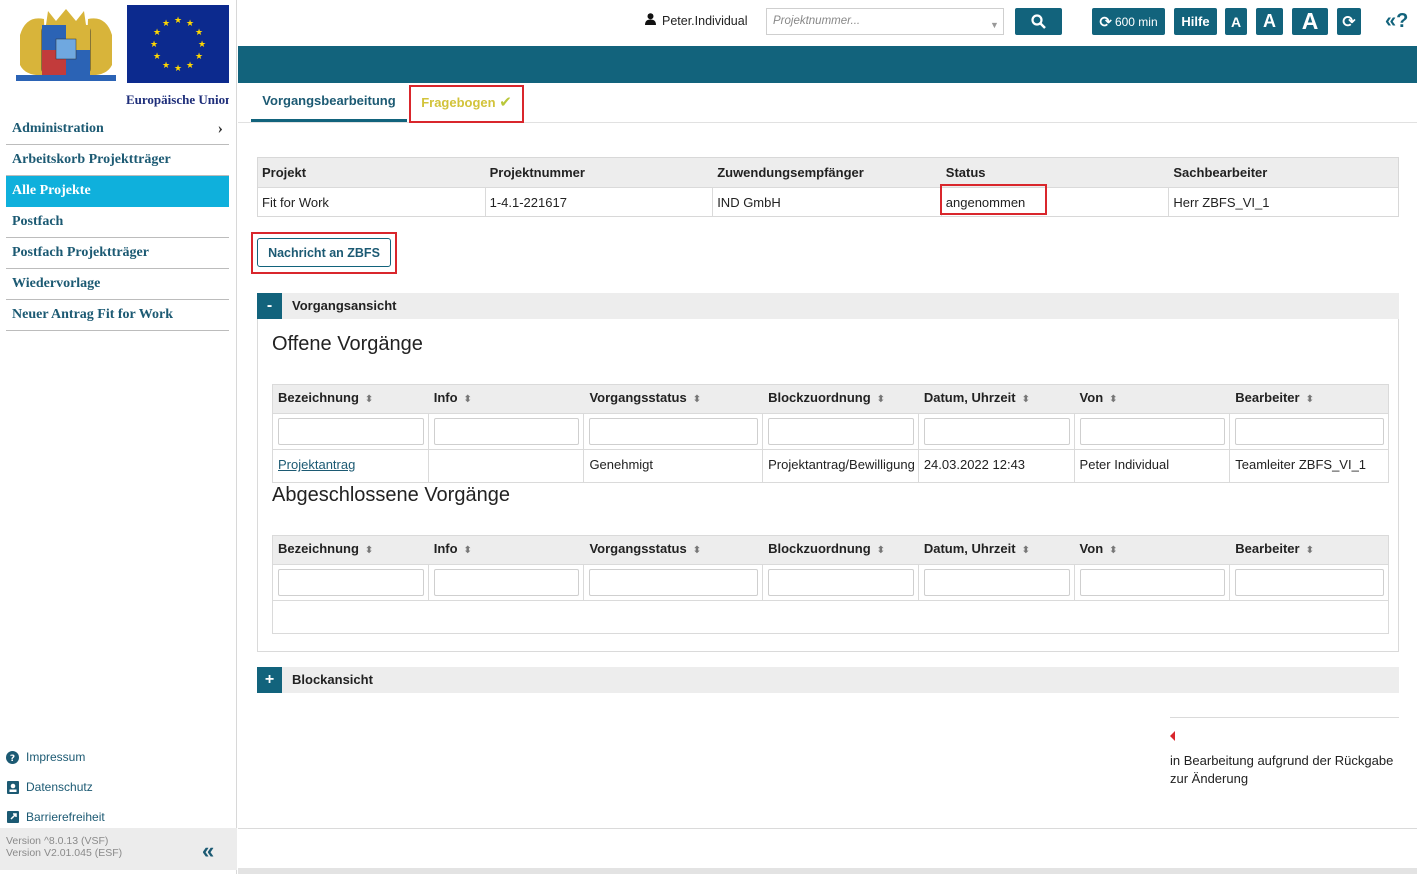 The height and width of the screenshot is (874, 1417). I want to click on sidebar-item-label: Alle Projekte, so click(51, 190).